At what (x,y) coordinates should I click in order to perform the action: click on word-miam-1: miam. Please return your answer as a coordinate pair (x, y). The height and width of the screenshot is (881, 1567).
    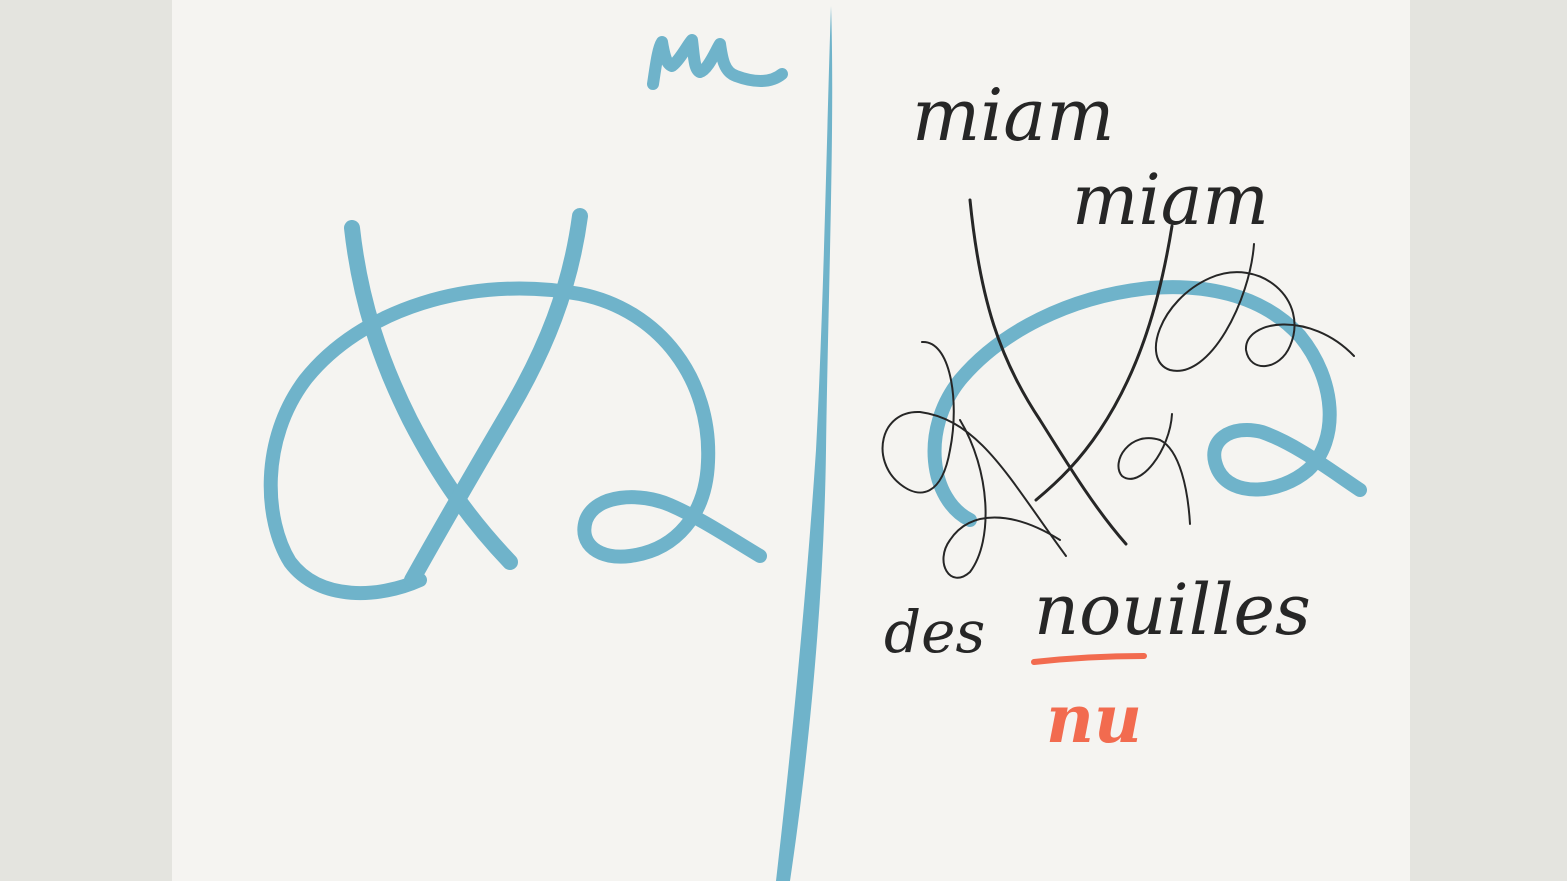
    Looking at the image, I should click on (1013, 115).